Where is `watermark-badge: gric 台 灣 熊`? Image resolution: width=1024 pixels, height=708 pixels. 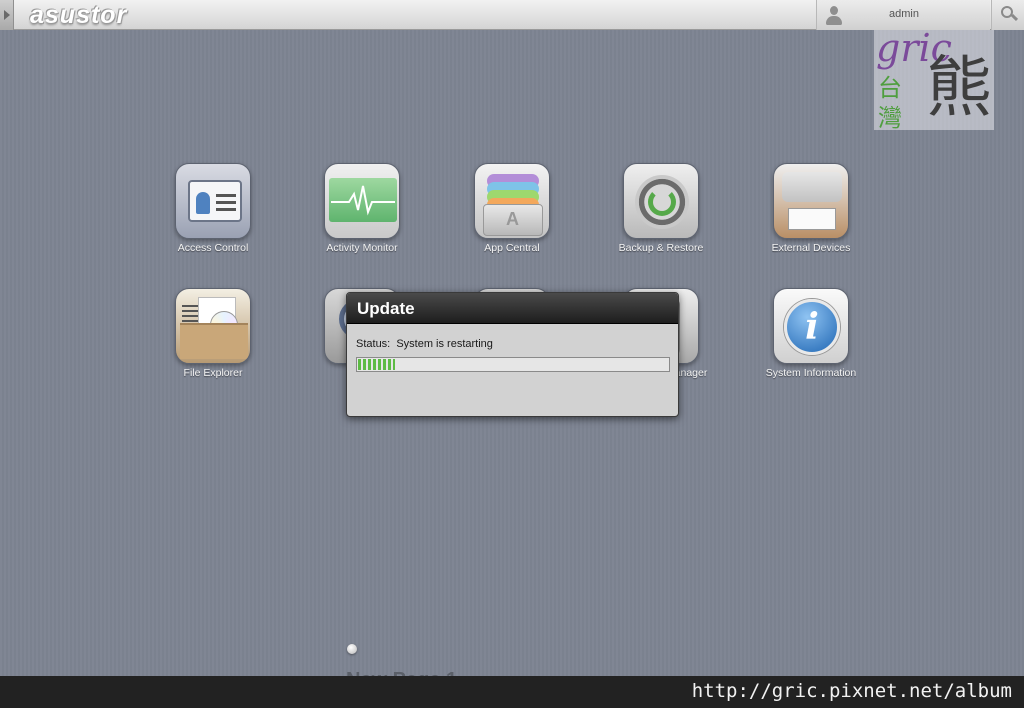 watermark-badge: gric 台 灣 熊 is located at coordinates (934, 79).